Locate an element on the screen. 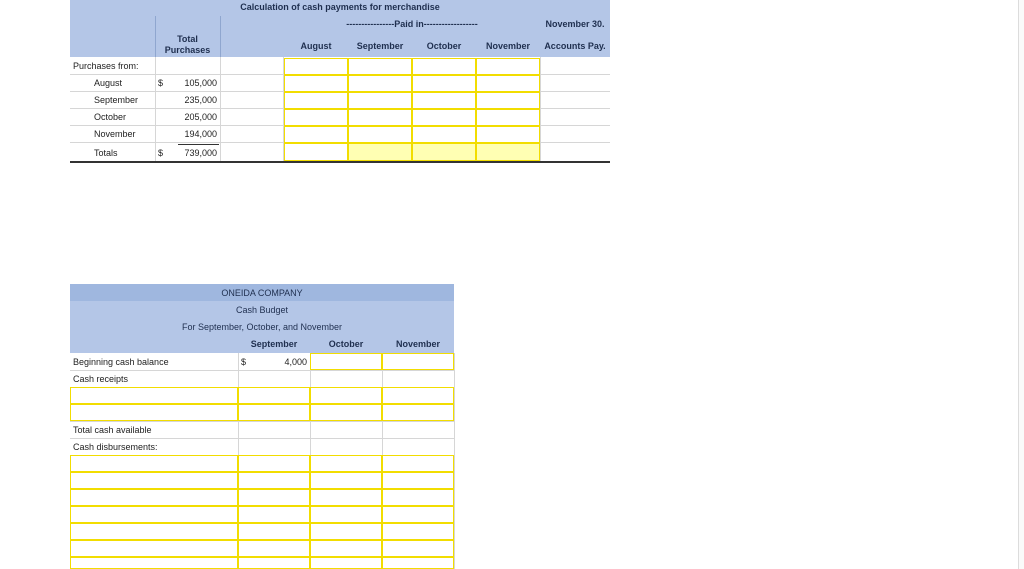  november-30-header: November 30. is located at coordinates (575, 24).